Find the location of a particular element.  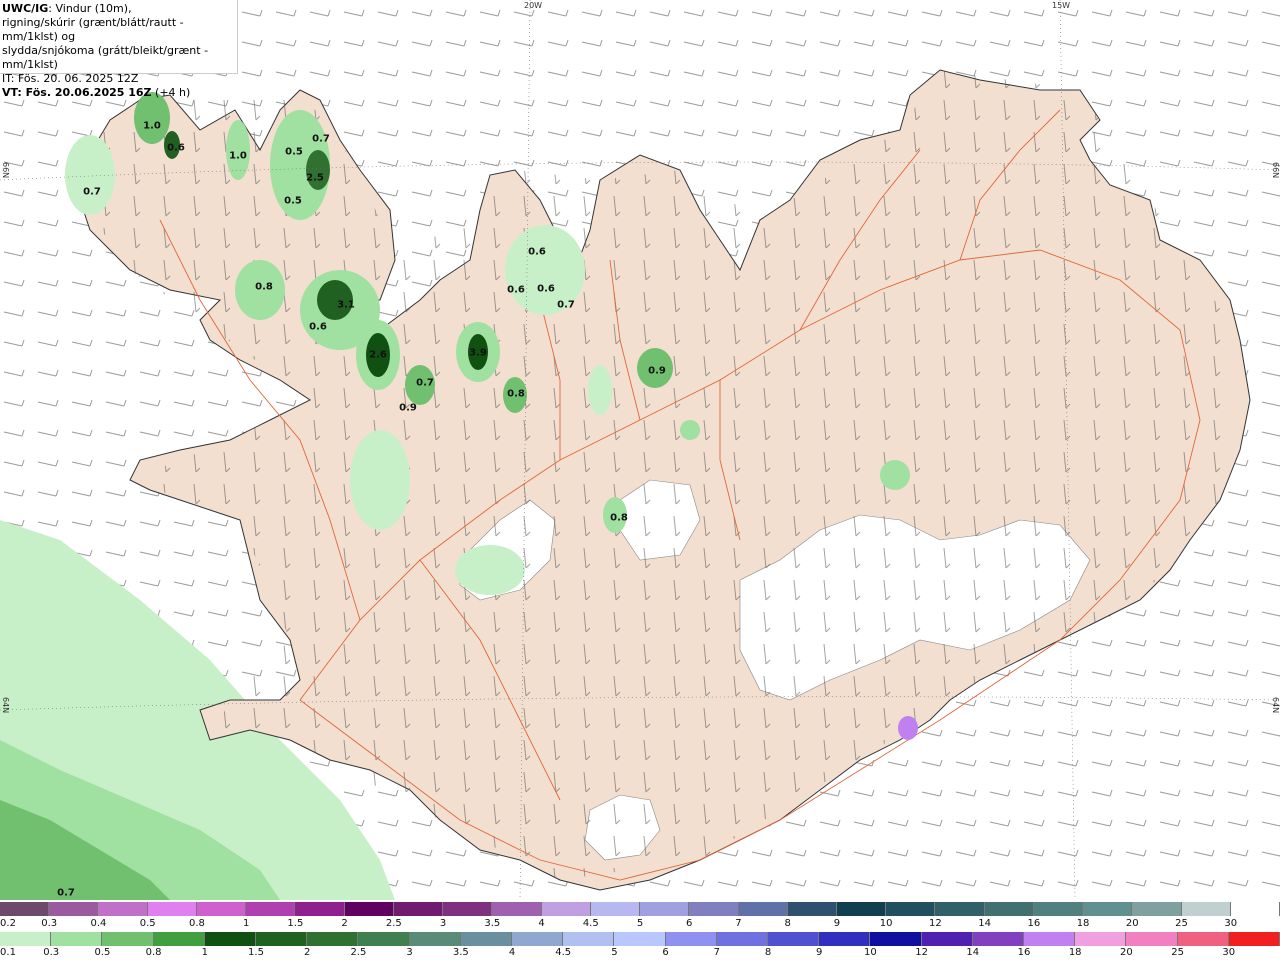

lat-label-64n-left: 64N is located at coordinates (5, 705).